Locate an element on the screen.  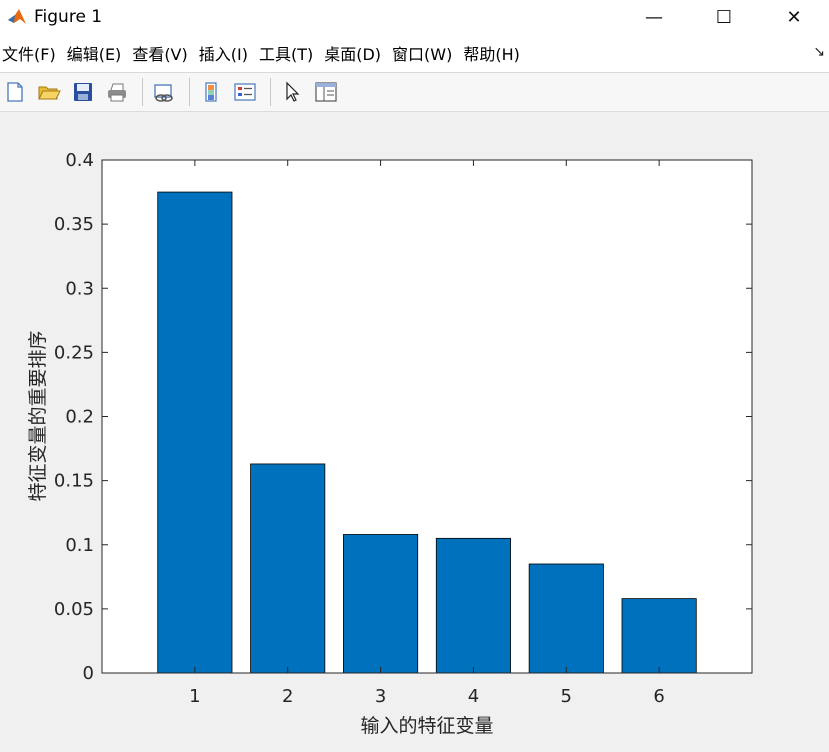
menu-view: 查看(V) is located at coordinates (163, 53).